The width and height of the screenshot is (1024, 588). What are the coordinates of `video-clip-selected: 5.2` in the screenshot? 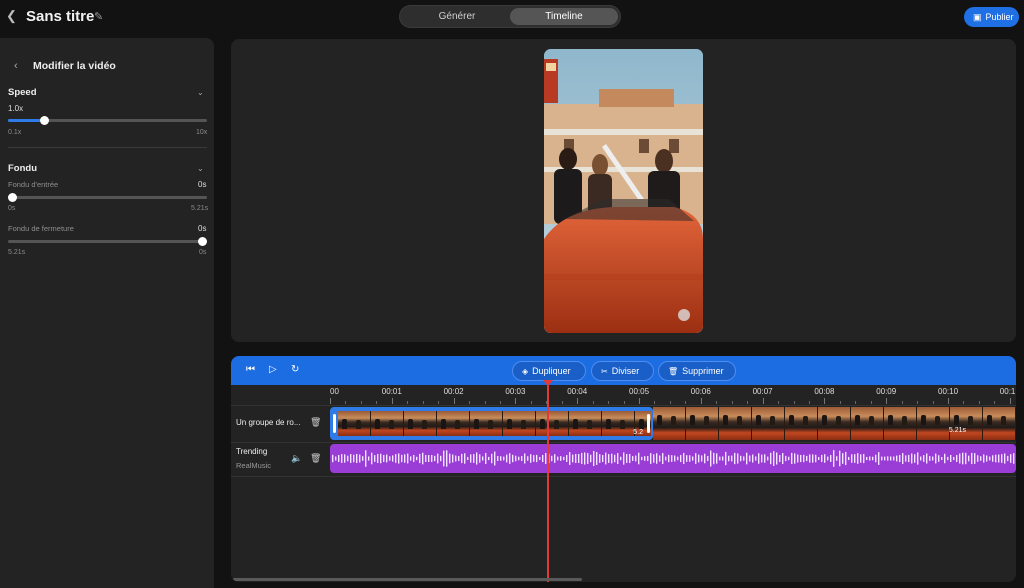 It's located at (491, 423).